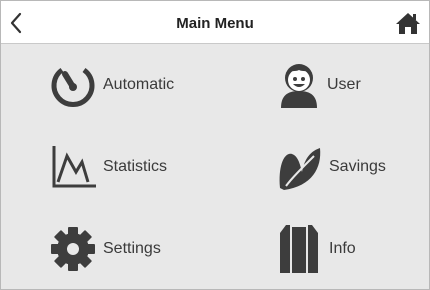 This screenshot has width=430, height=290. I want to click on menu-item-label: Automatic, so click(139, 84).